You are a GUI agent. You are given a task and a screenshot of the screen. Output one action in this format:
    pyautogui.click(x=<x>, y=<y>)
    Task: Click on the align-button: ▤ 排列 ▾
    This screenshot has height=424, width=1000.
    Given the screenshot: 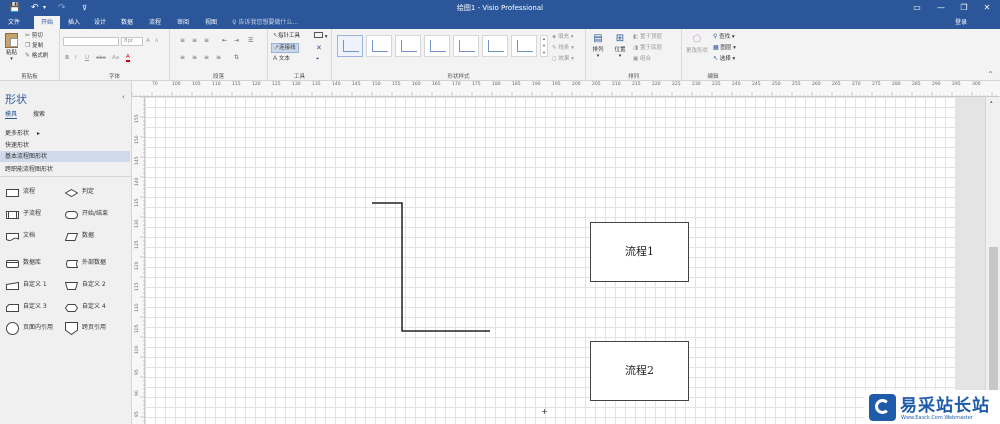 What is the action you would take?
    pyautogui.click(x=598, y=46)
    